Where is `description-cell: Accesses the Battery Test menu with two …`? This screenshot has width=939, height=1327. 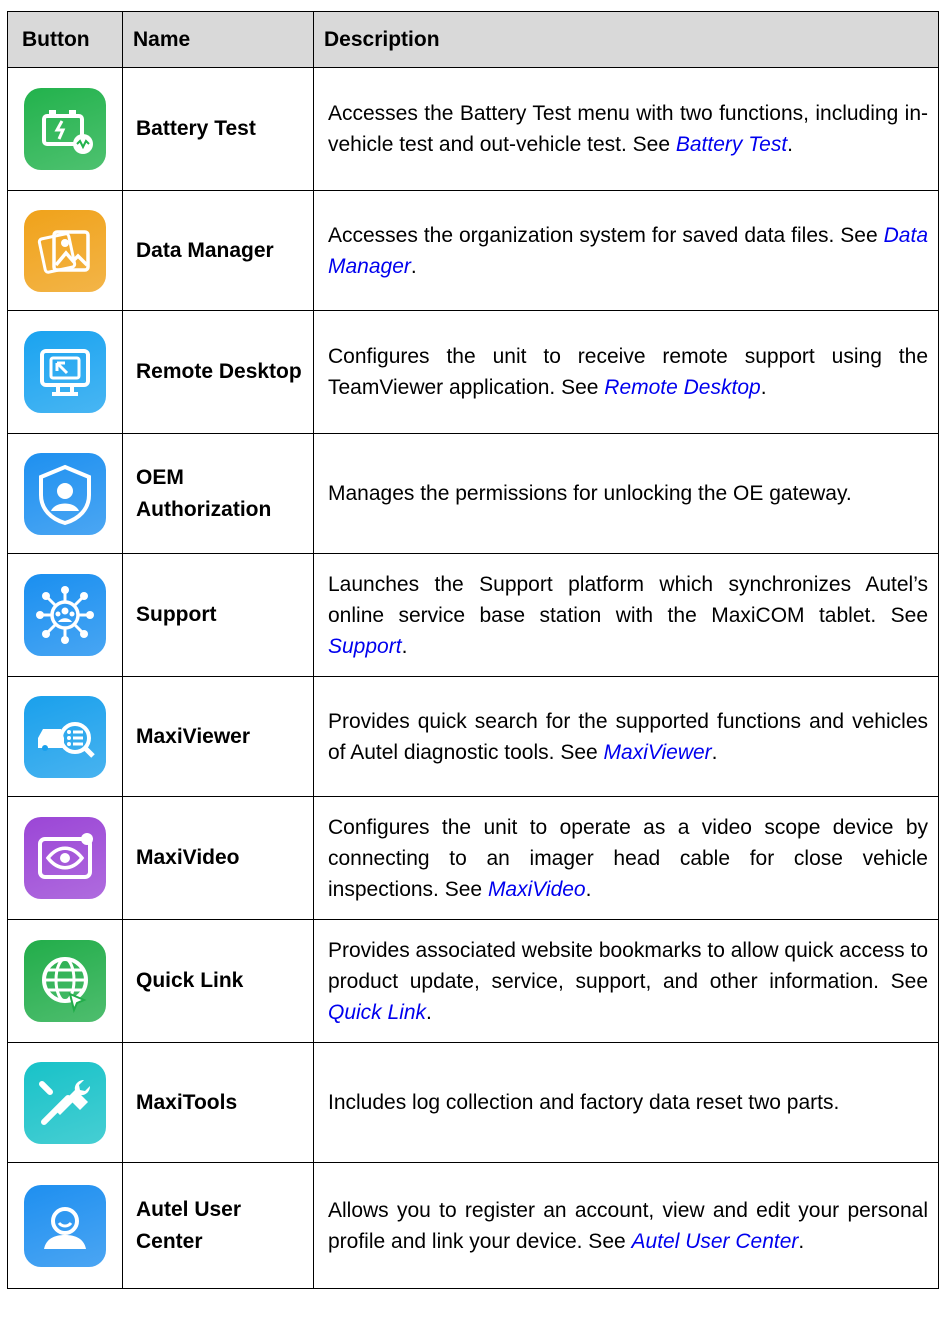
description-cell: Accesses the Battery Test menu with two … is located at coordinates (626, 129).